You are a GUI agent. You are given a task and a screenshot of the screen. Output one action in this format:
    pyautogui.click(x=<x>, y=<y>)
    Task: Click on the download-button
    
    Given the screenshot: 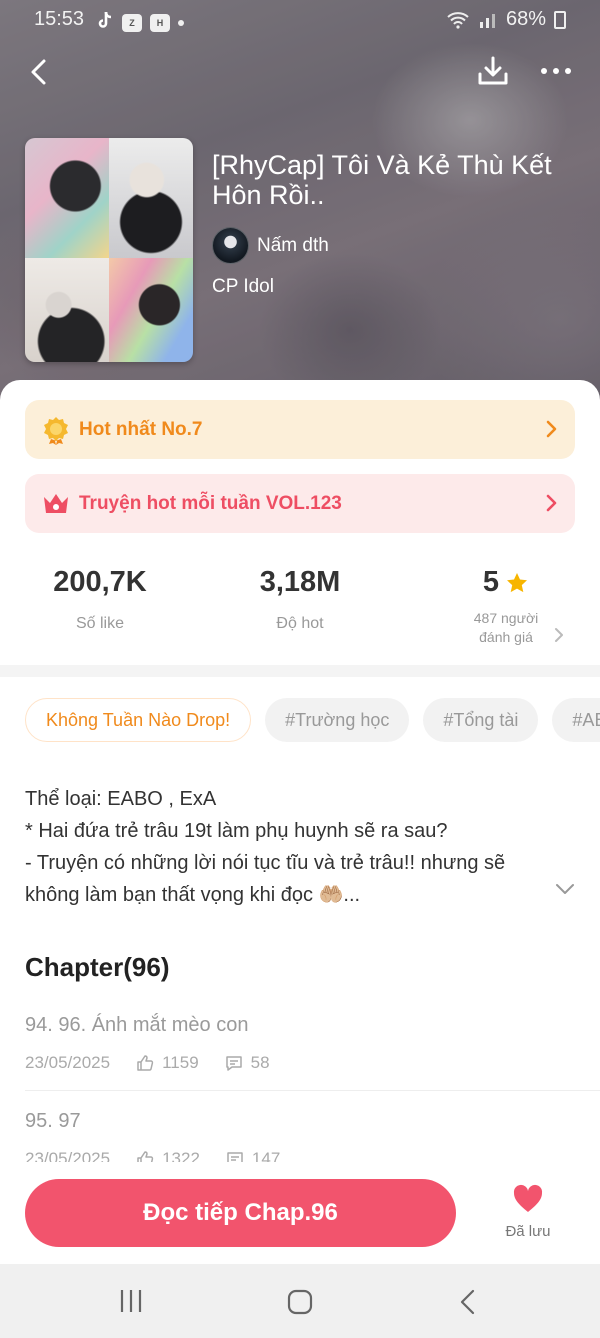 What is the action you would take?
    pyautogui.click(x=493, y=71)
    